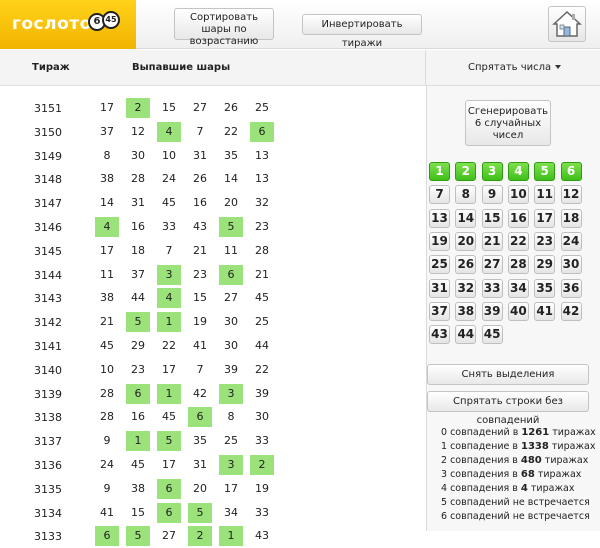  I want to click on gosloto-logo: гослото 6 45, so click(68, 24).